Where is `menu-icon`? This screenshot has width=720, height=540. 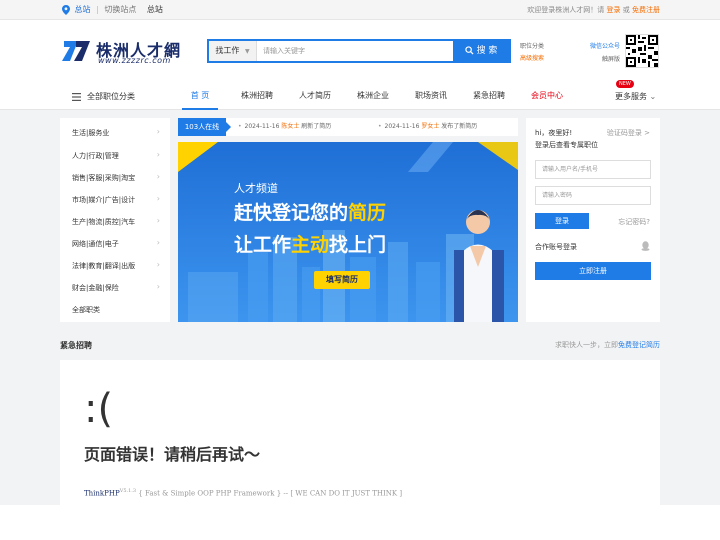 menu-icon is located at coordinates (76, 96).